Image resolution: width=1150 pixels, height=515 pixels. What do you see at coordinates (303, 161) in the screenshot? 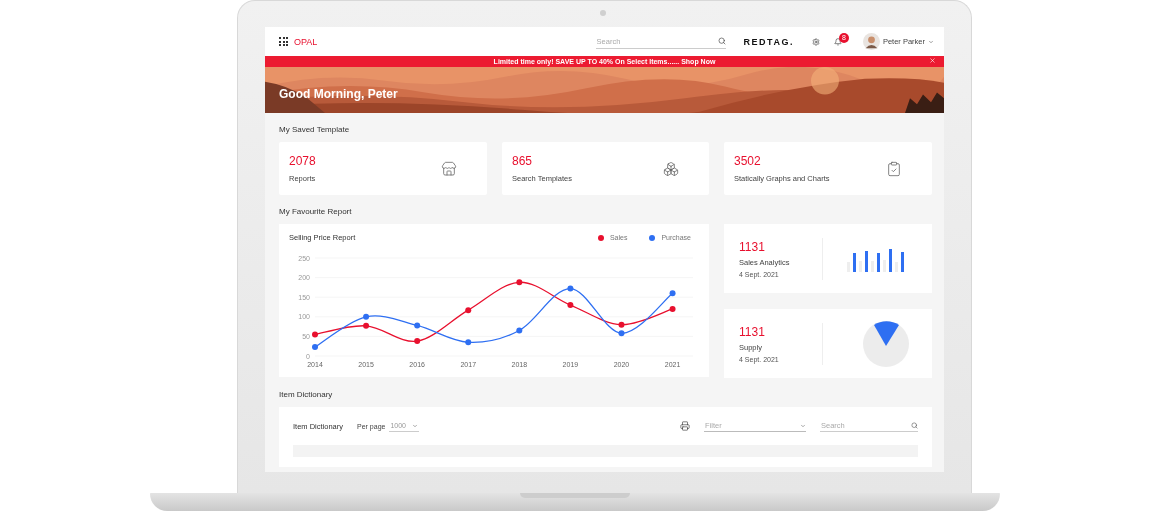
I see `card-value: 2078` at bounding box center [303, 161].